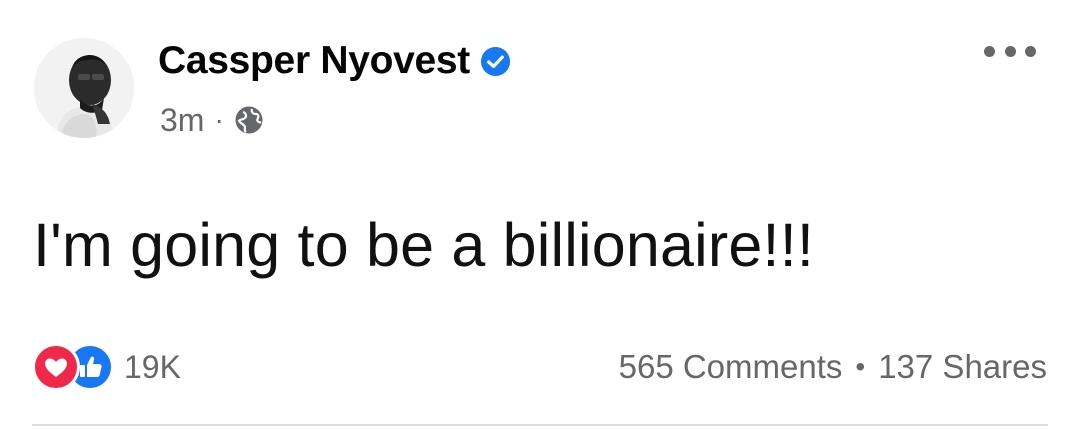 This screenshot has width=1080, height=430. Describe the element at coordinates (249, 120) in the screenshot. I see `globe-icon` at that location.